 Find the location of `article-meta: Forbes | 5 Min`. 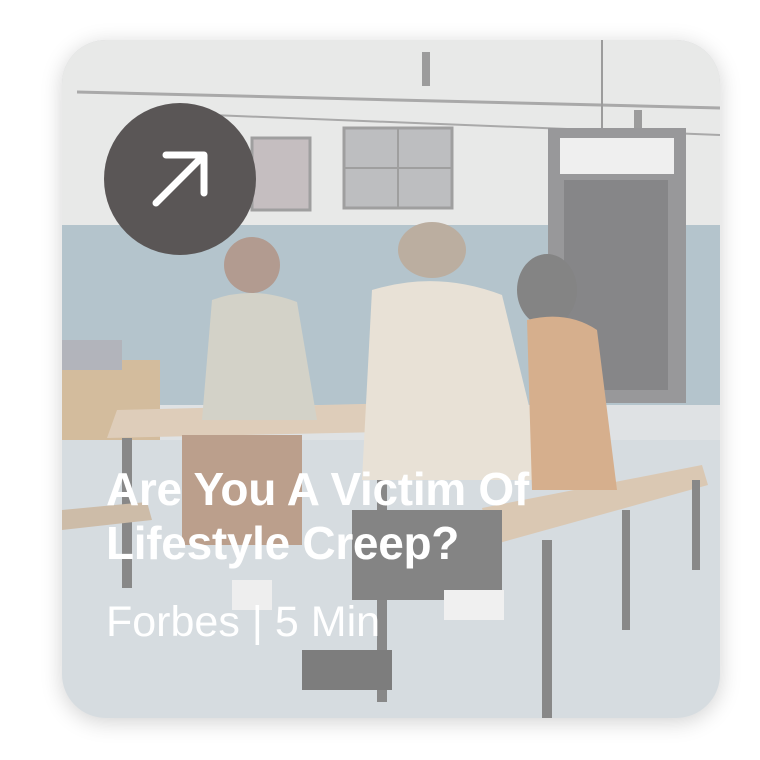

article-meta: Forbes | 5 Min is located at coordinates (243, 622).